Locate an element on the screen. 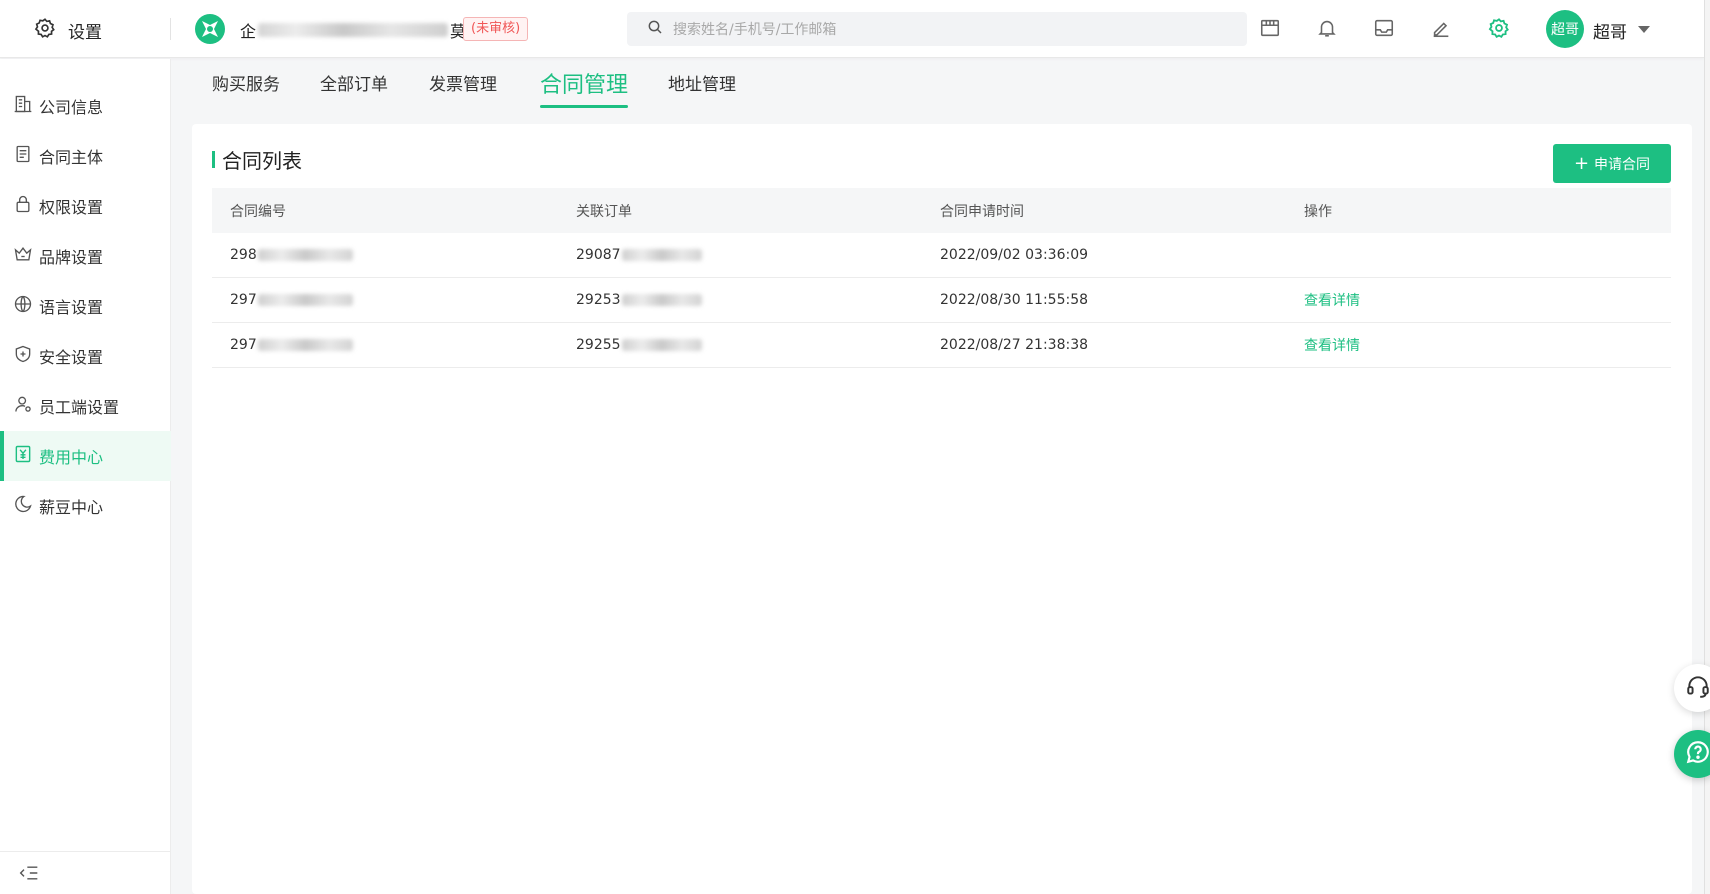 The image size is (1710, 894). headset-icon is located at coordinates (1697, 688).